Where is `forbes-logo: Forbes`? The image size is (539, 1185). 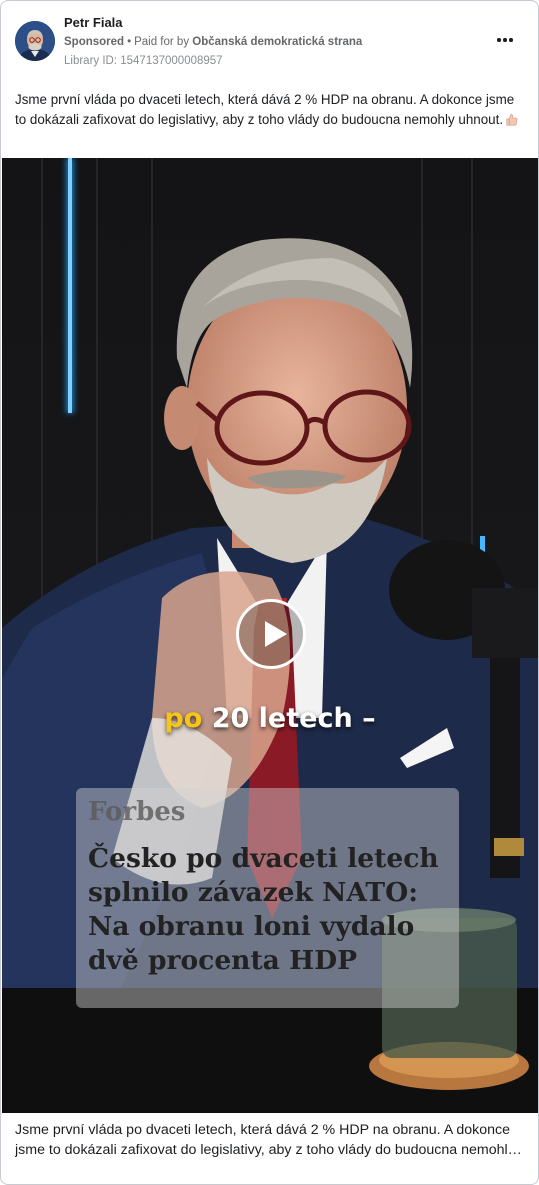
forbes-logo: Forbes is located at coordinates (137, 812).